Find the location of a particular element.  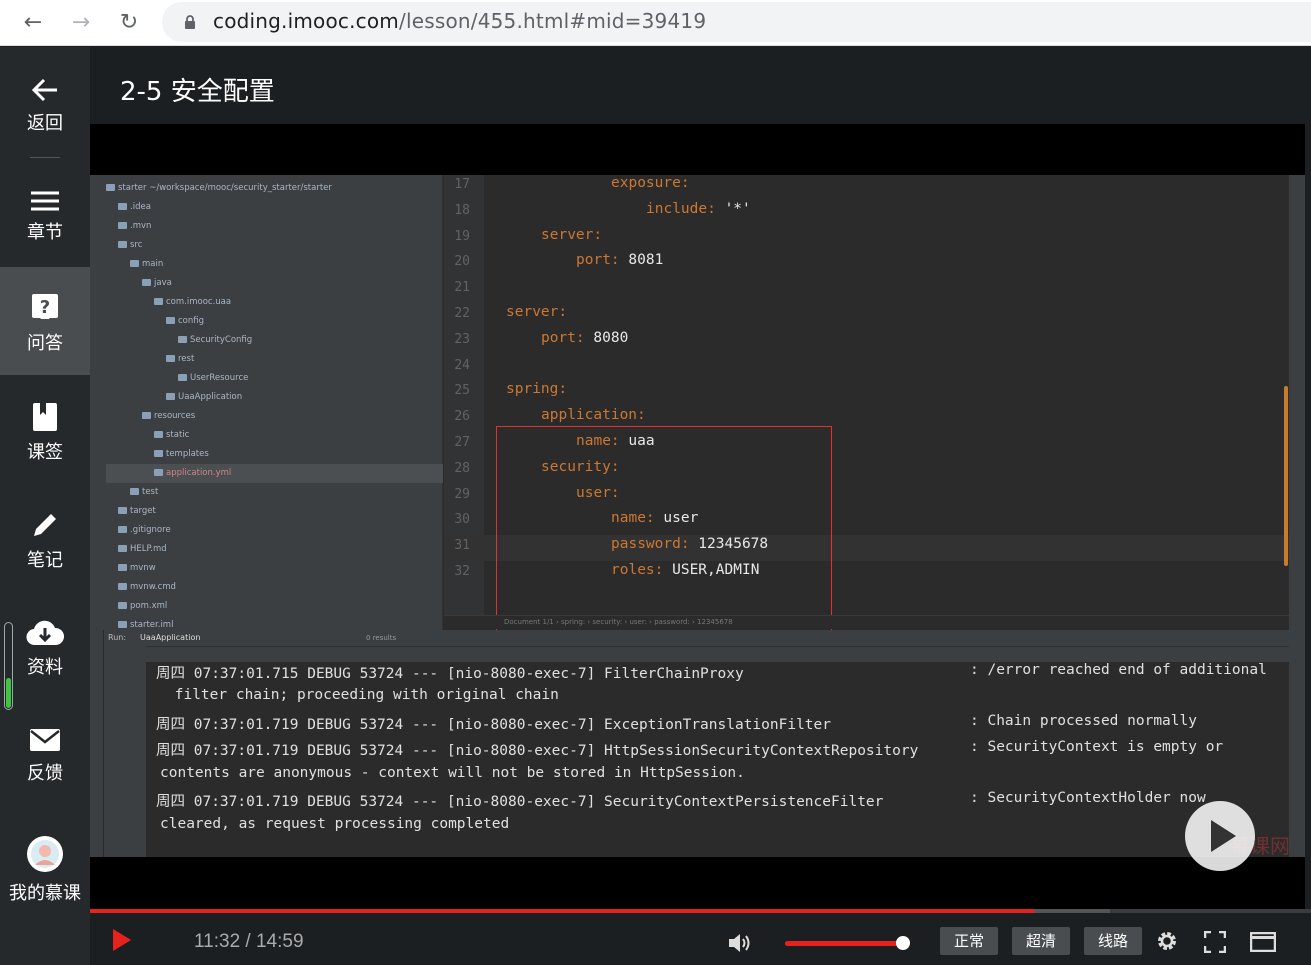

line-number: 18 is located at coordinates (462, 210).